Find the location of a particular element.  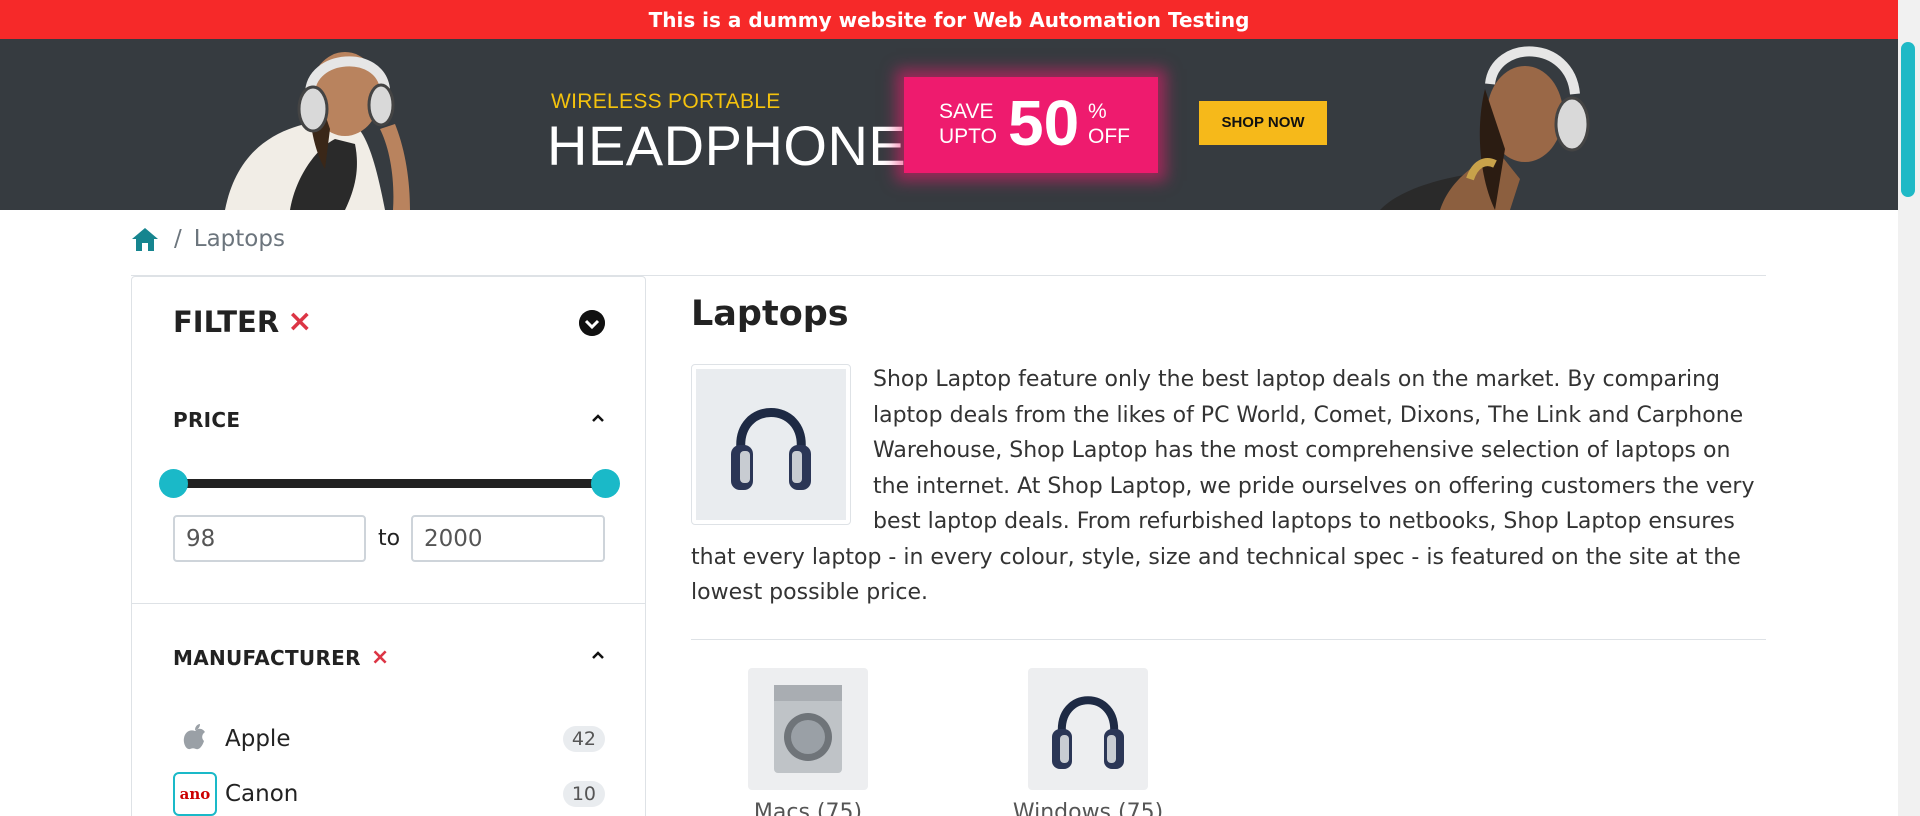

banner-title: HEADPHONE is located at coordinates (727, 145).